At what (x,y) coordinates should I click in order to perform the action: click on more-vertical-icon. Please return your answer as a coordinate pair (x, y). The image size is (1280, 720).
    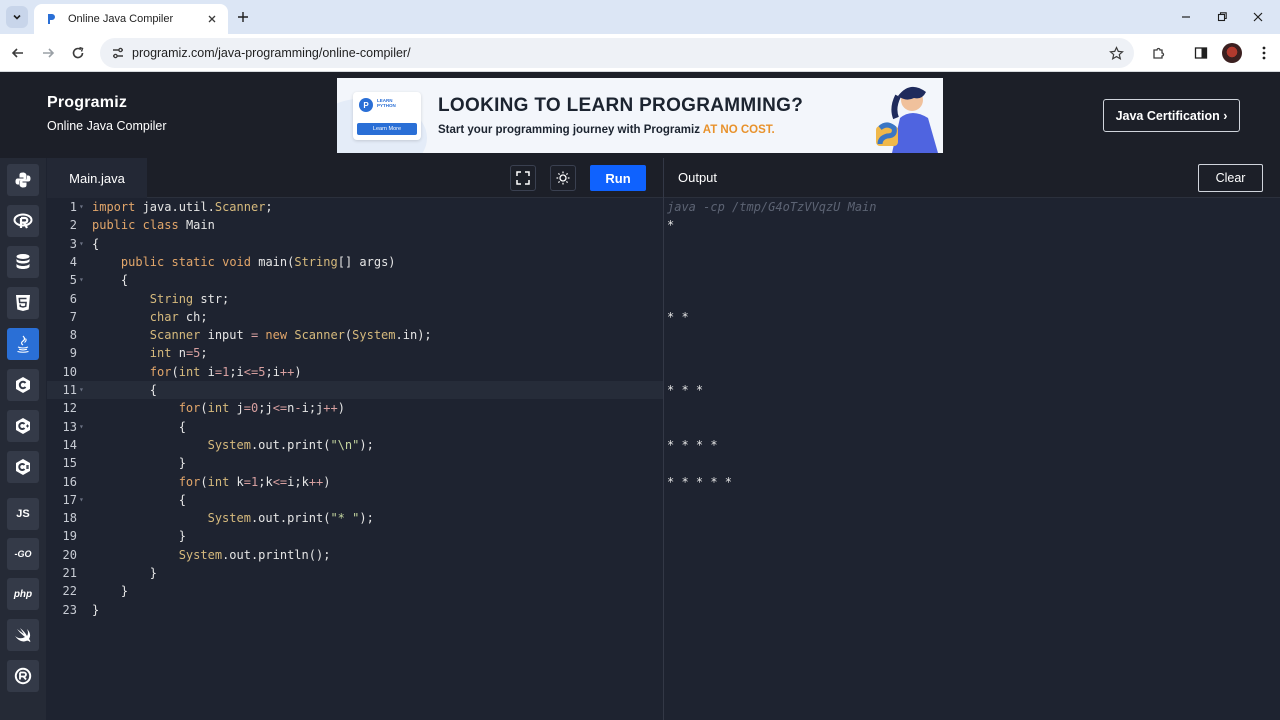
    Looking at the image, I should click on (1264, 53).